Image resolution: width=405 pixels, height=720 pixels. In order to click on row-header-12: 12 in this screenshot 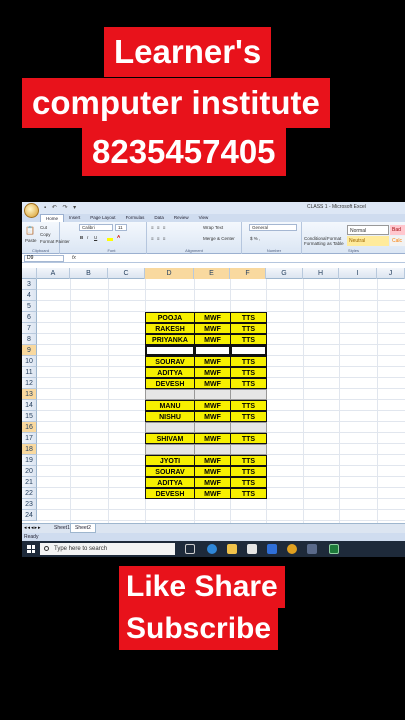, I will do `click(29, 383)`.